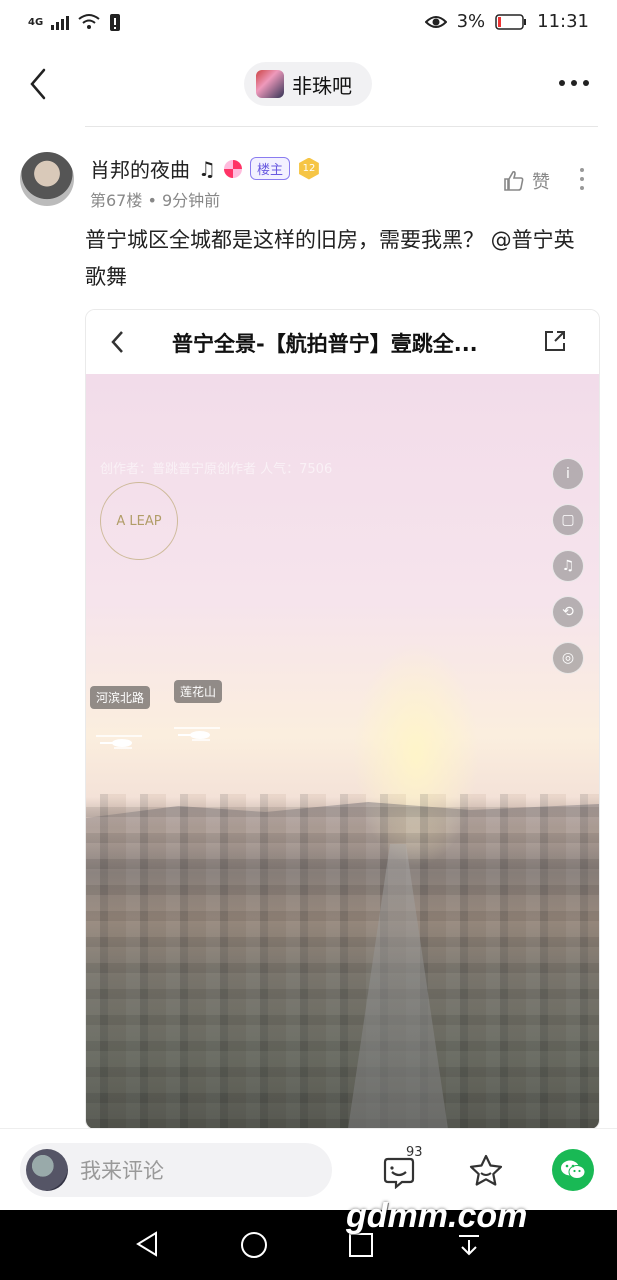 This screenshot has height=1280, width=617. What do you see at coordinates (437, 1216) in the screenshot?
I see `site-watermark: gdmm.com` at bounding box center [437, 1216].